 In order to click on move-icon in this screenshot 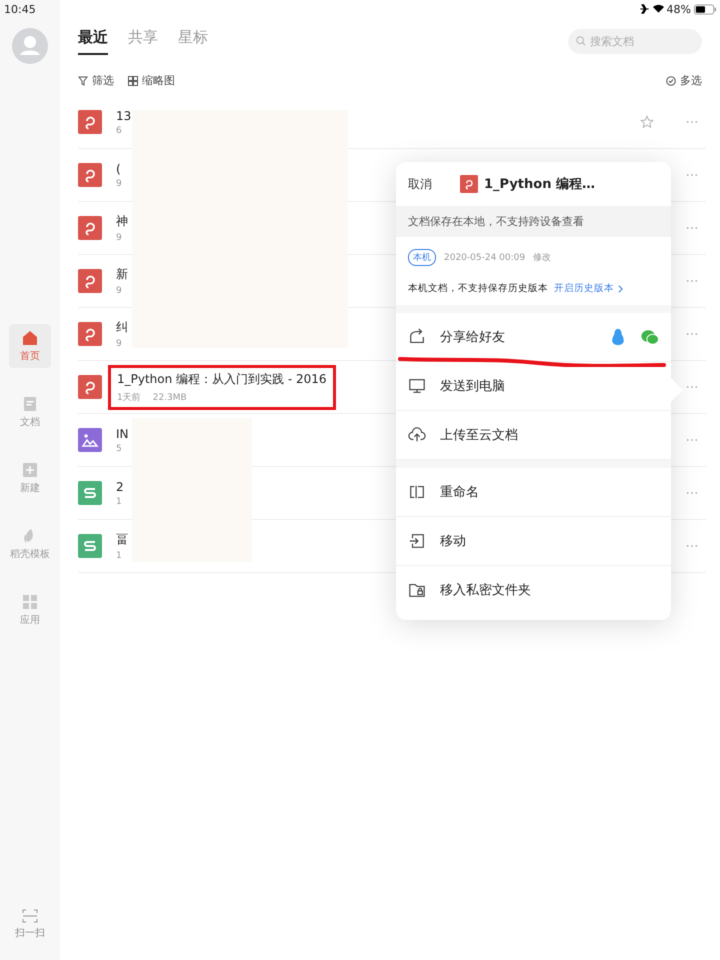, I will do `click(417, 541)`.